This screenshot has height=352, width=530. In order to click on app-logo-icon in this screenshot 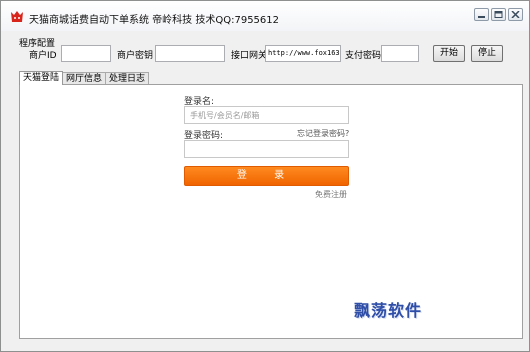, I will do `click(17, 17)`.